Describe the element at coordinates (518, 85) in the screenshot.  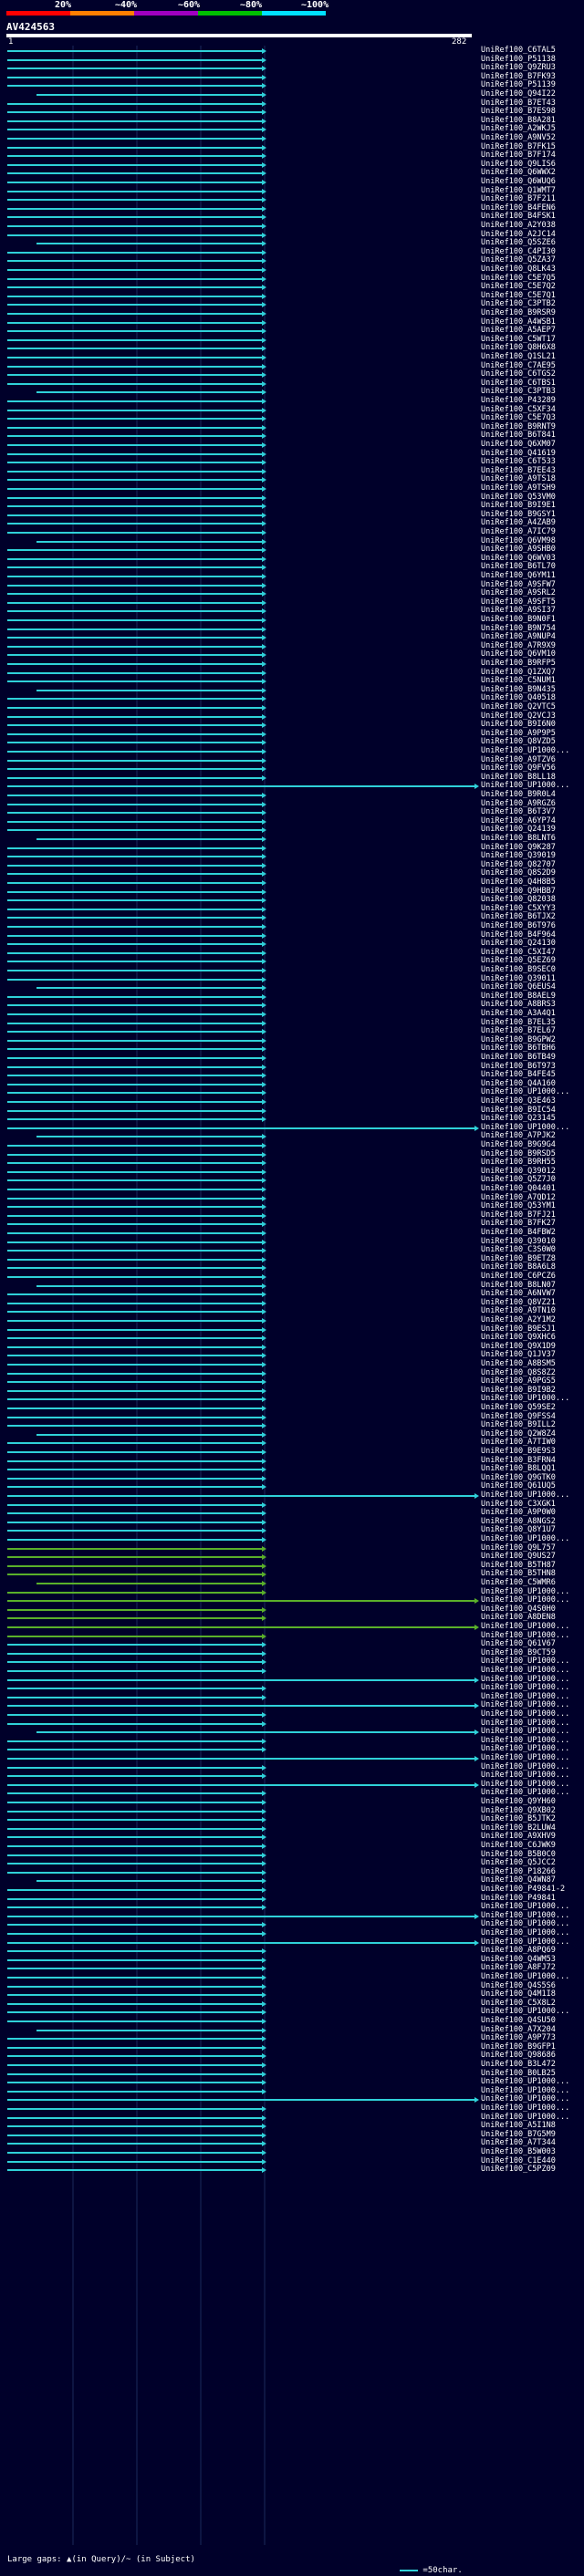
I see `hit-label: UniRef100_P51139` at that location.